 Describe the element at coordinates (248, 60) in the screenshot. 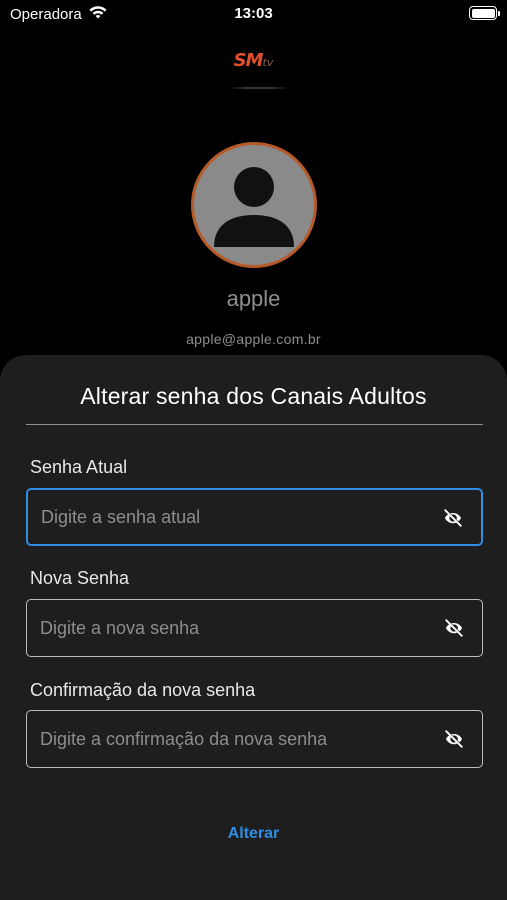

I see `logo-brand: SM` at that location.